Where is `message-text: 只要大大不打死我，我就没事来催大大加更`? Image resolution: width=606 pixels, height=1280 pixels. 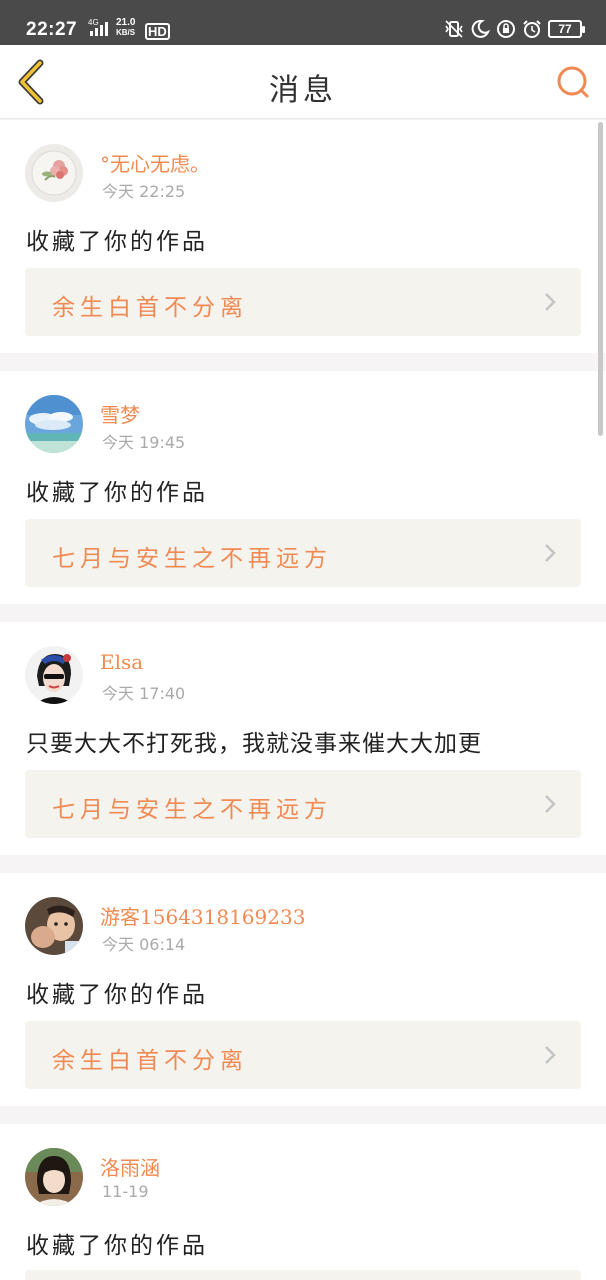
message-text: 只要大大不打死我，我就没事来催大大加更 is located at coordinates (254, 744).